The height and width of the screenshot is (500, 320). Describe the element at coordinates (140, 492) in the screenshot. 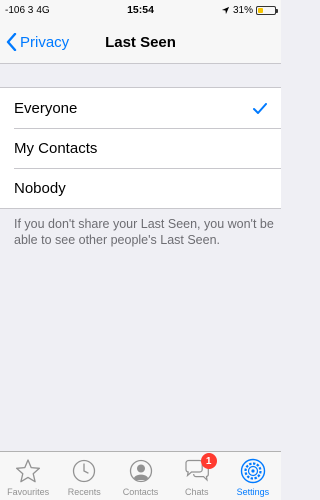

I see `tab-label: Contacts` at that location.